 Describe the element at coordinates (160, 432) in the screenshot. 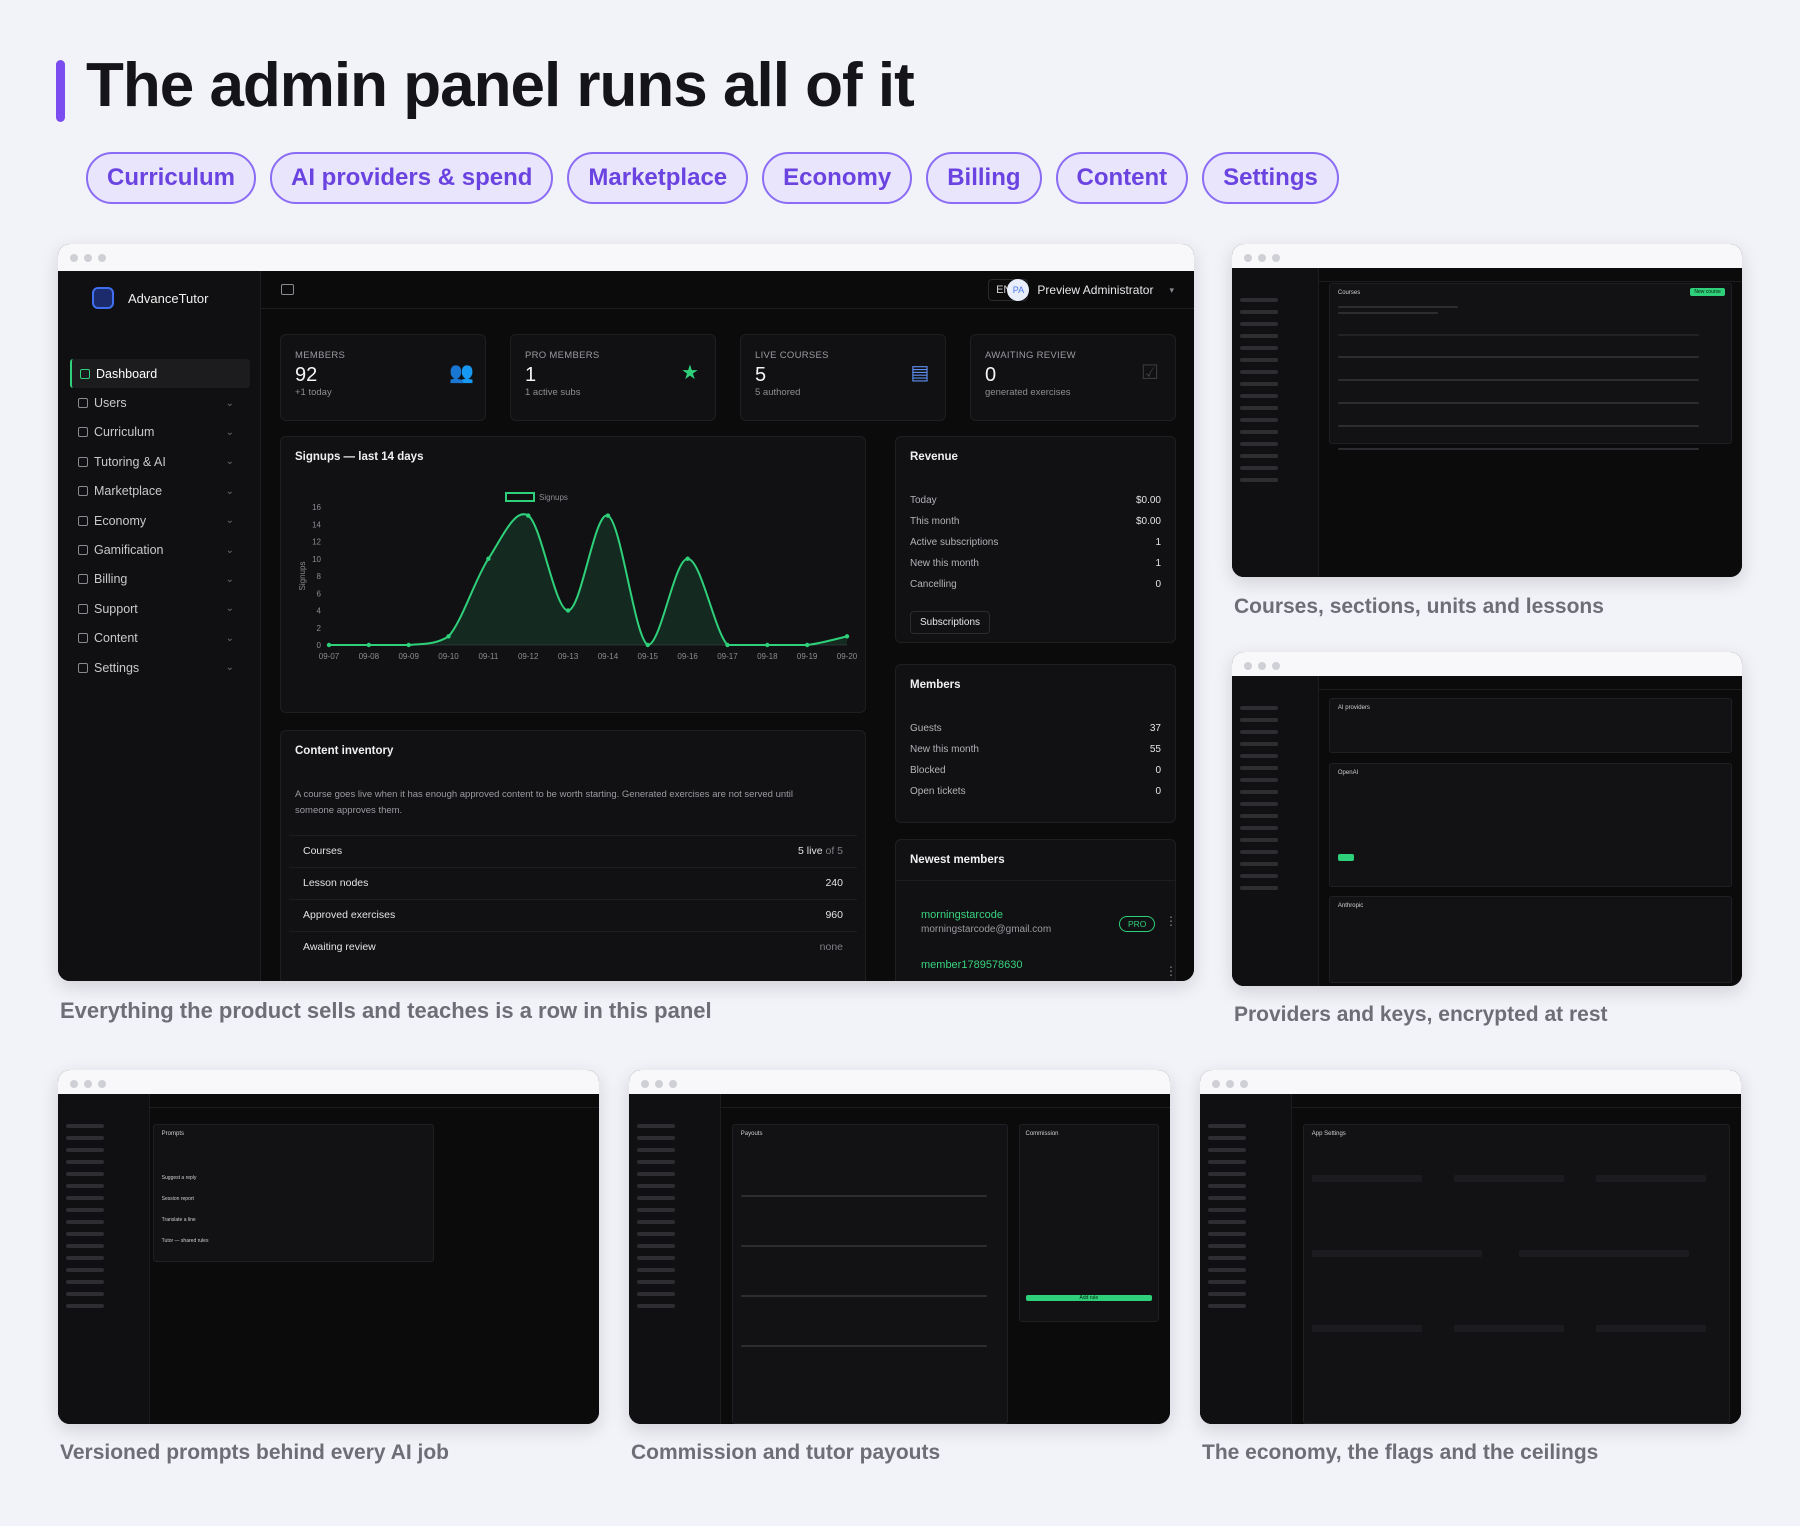

I see `sidebar-item-curriculum: Curriculum ⌄` at that location.